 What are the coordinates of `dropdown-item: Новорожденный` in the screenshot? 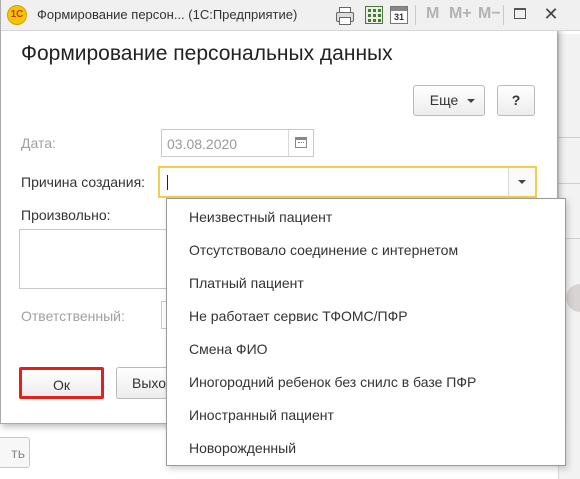 It's located at (366, 448).